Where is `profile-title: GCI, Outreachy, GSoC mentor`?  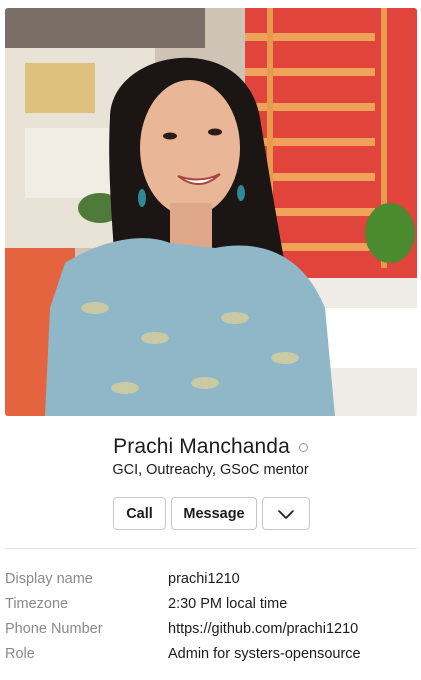
profile-title: GCI, Outreachy, GSoC mentor is located at coordinates (210, 470).